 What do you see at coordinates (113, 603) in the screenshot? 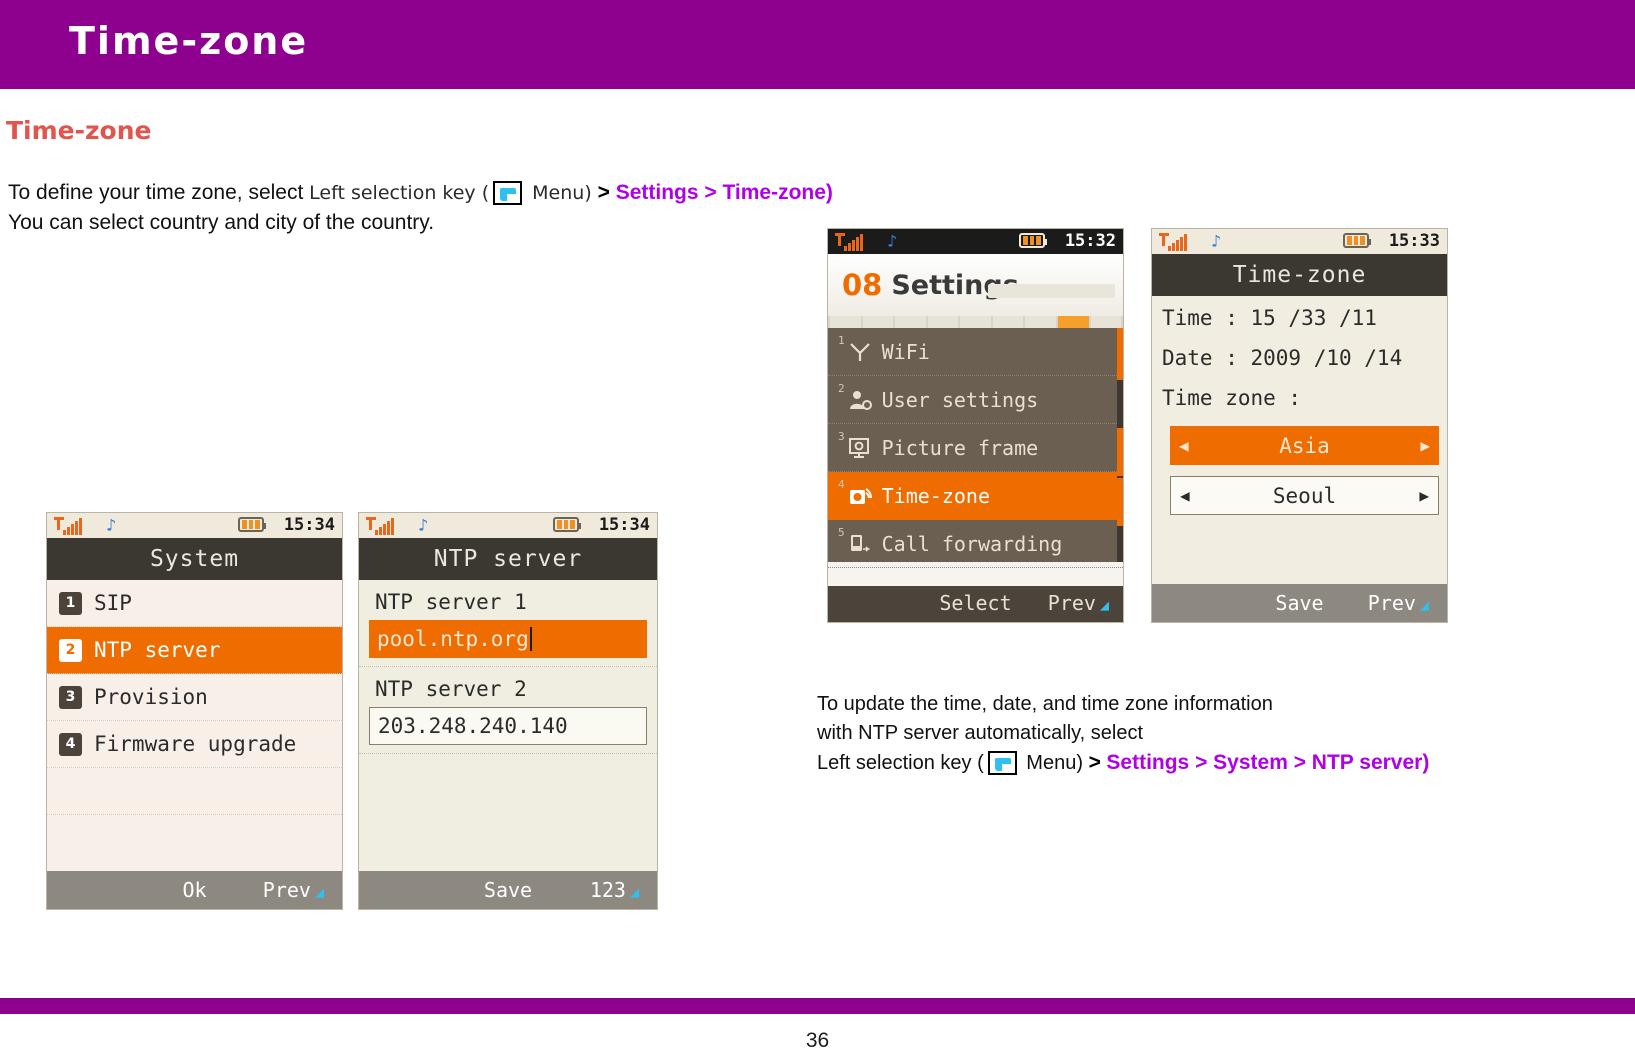
I see `item-label: SIP` at bounding box center [113, 603].